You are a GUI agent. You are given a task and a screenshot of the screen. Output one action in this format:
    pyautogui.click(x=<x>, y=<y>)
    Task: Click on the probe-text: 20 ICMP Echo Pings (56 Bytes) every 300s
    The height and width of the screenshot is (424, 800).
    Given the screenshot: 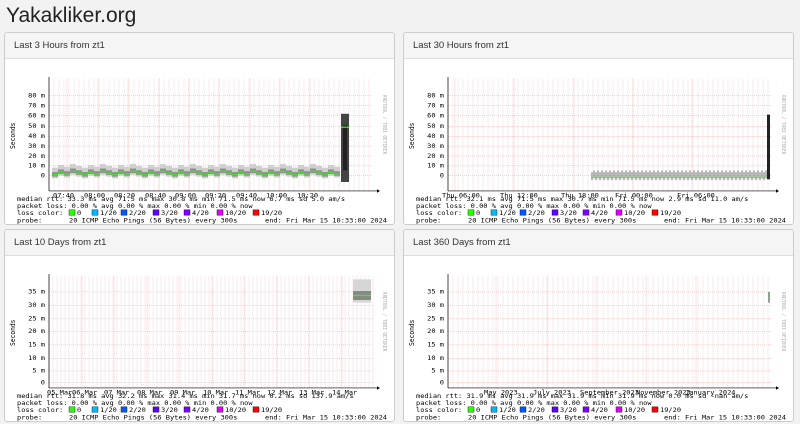 What is the action you would take?
    pyautogui.click(x=153, y=221)
    